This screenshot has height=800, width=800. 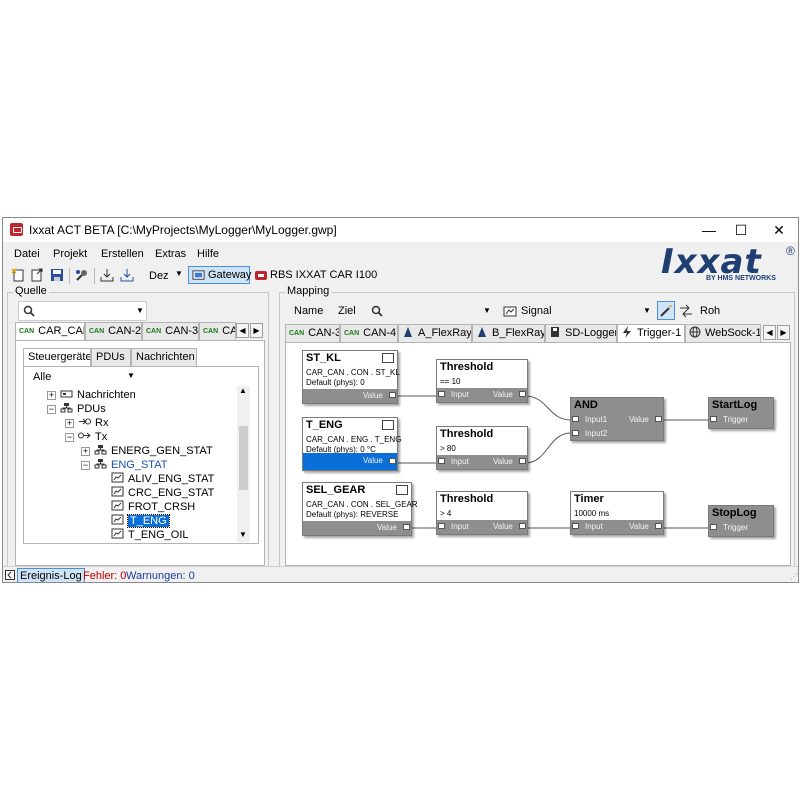 I want to click on tree-item-selected: T_ENG, so click(x=140, y=521).